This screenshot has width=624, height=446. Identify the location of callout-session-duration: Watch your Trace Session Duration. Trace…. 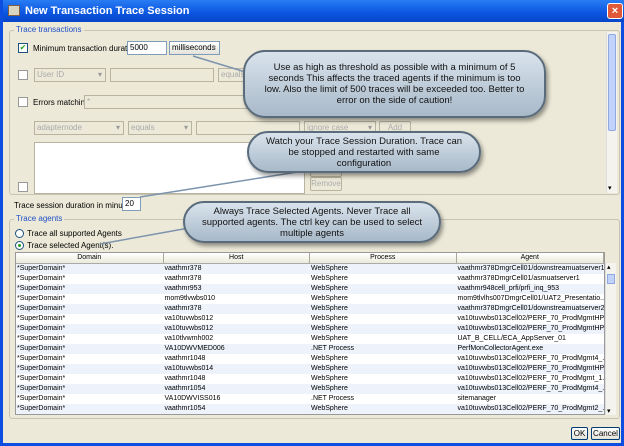
(364, 152).